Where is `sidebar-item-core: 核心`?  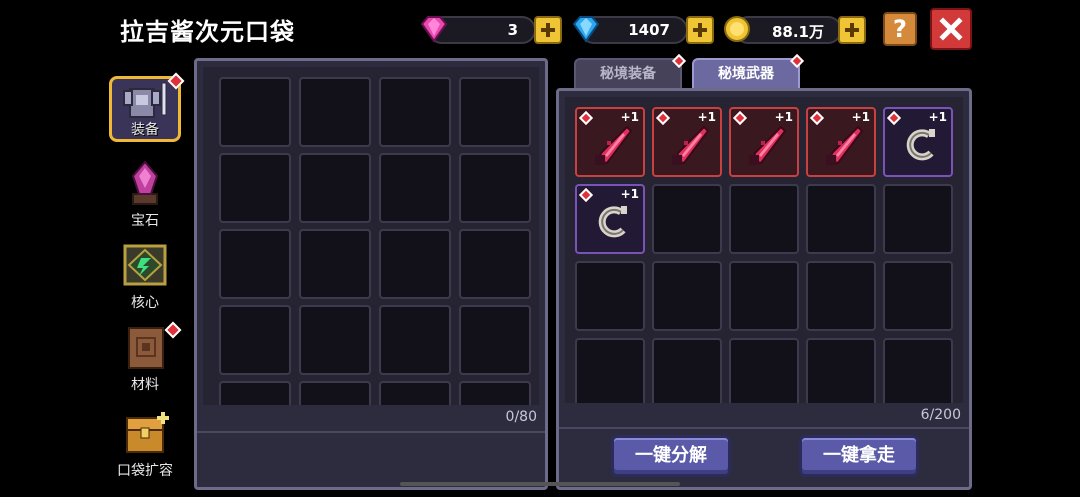
sidebar-item-core: 核心 is located at coordinates (145, 276).